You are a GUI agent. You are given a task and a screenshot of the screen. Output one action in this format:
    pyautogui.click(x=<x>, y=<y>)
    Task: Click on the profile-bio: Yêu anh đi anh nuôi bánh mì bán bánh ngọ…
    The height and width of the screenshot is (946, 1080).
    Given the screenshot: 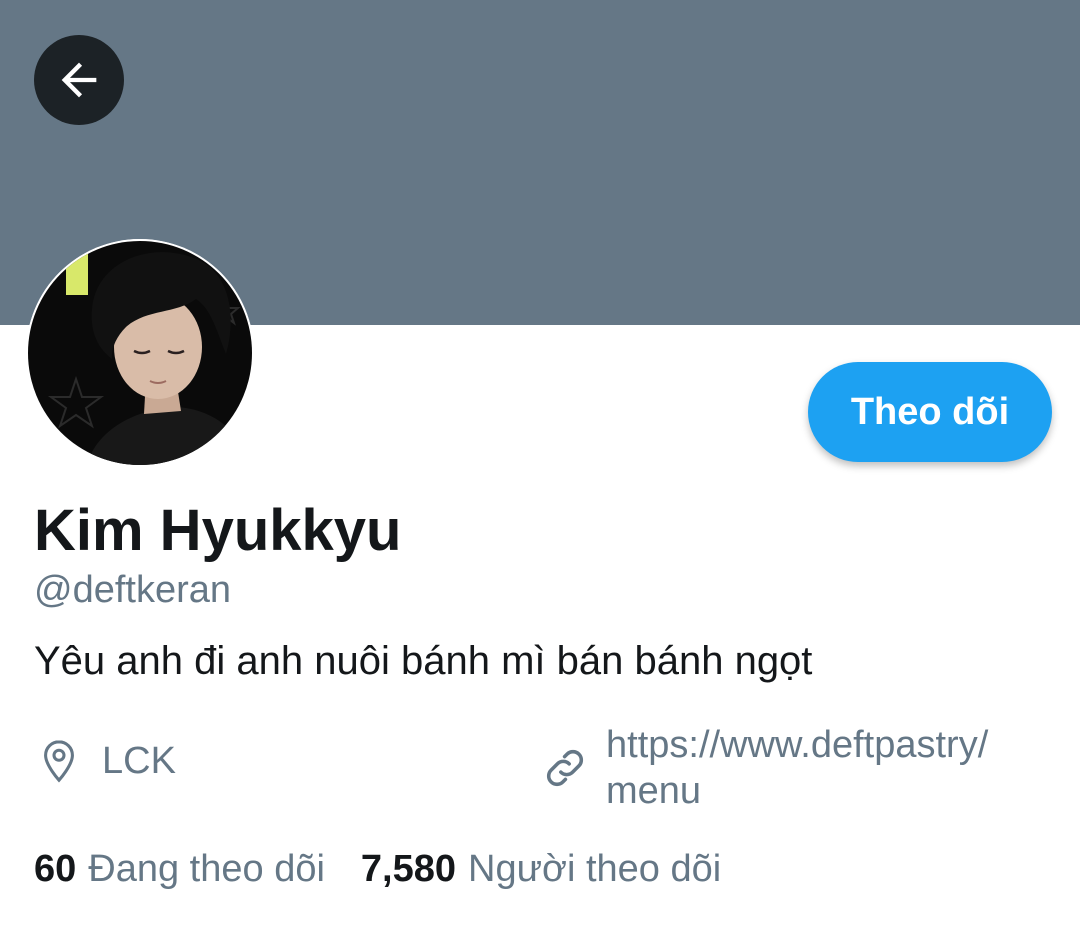 What is the action you would take?
    pyautogui.click(x=423, y=661)
    